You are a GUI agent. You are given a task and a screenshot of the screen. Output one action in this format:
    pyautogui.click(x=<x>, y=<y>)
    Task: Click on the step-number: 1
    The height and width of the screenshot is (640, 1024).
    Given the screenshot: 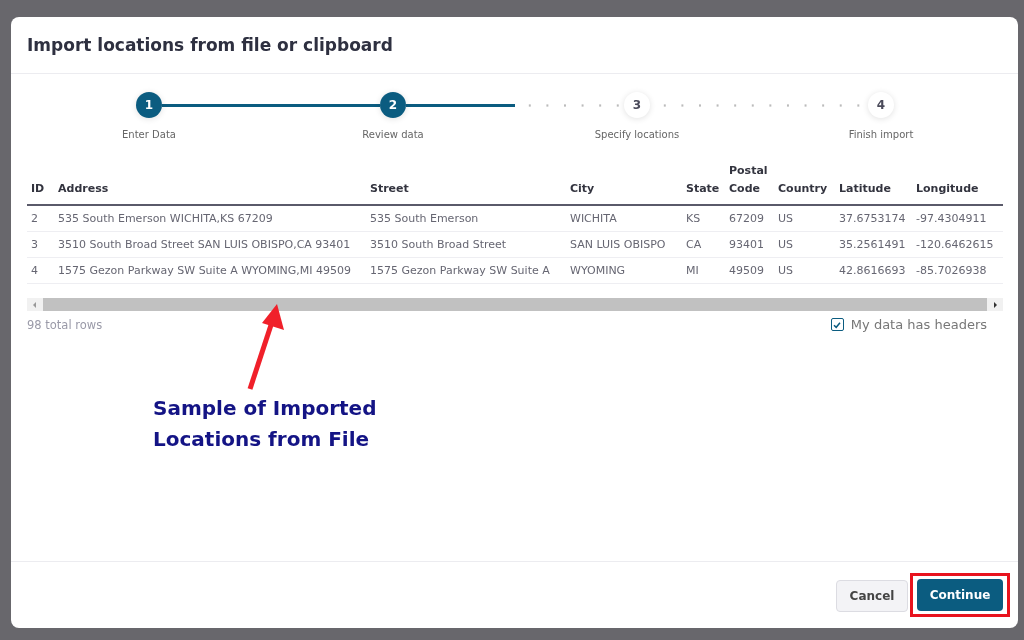 What is the action you would take?
    pyautogui.click(x=149, y=105)
    